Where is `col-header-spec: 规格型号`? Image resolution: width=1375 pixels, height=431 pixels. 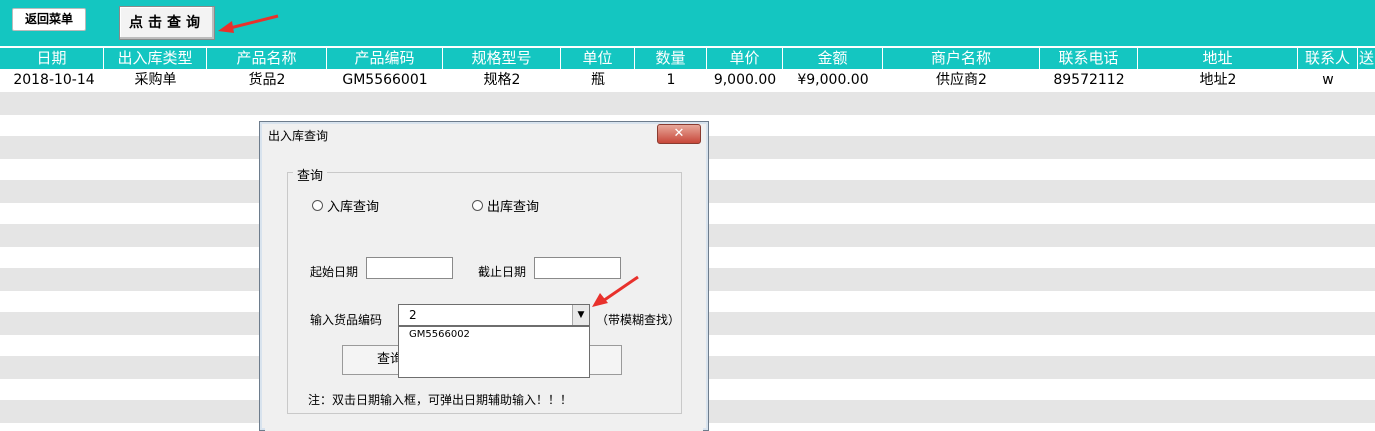
col-header-spec: 规格型号 is located at coordinates (502, 58).